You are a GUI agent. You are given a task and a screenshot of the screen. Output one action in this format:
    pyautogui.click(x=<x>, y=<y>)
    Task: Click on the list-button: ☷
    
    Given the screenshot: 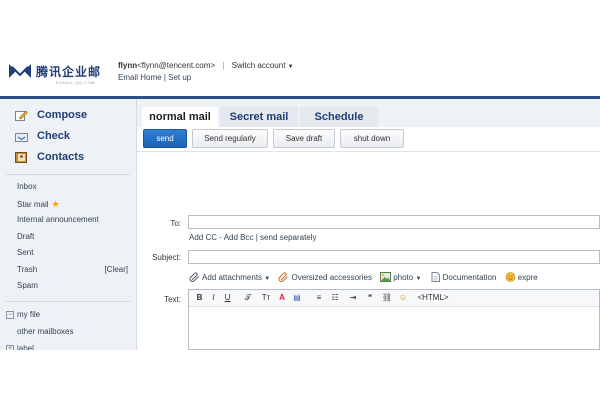 What is the action you would take?
    pyautogui.click(x=335, y=298)
    